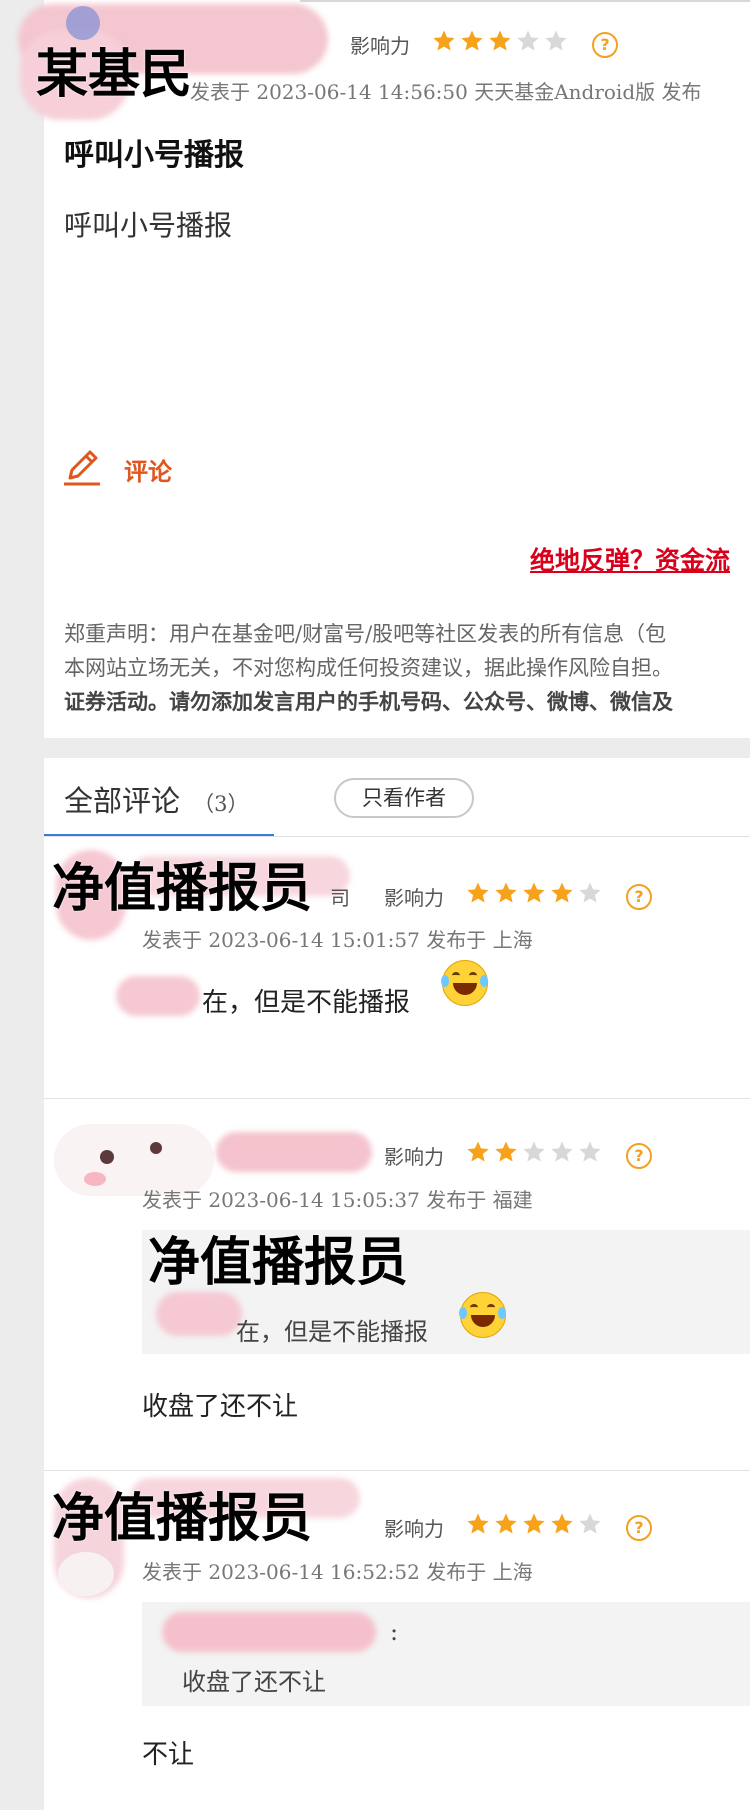 The width and height of the screenshot is (750, 1810). Describe the element at coordinates (397, 1470) in the screenshot. I see `comment-2-divider` at that location.